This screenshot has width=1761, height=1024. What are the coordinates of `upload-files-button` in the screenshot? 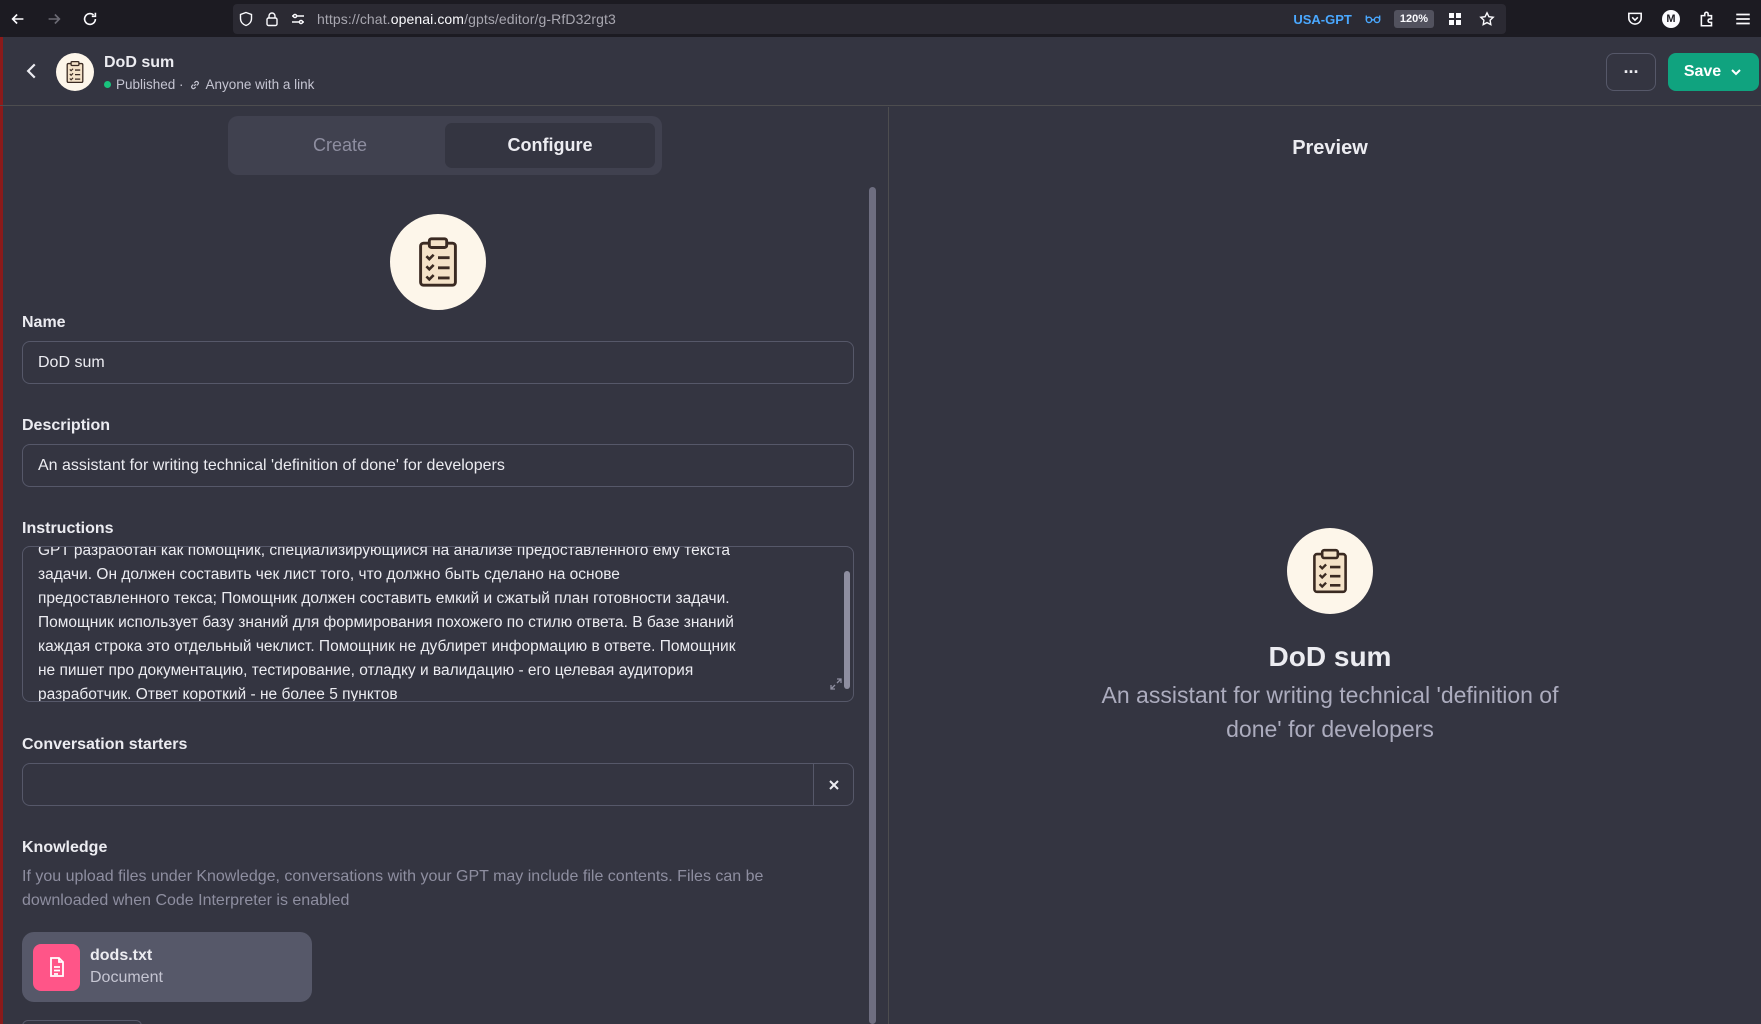 It's located at (82, 1022).